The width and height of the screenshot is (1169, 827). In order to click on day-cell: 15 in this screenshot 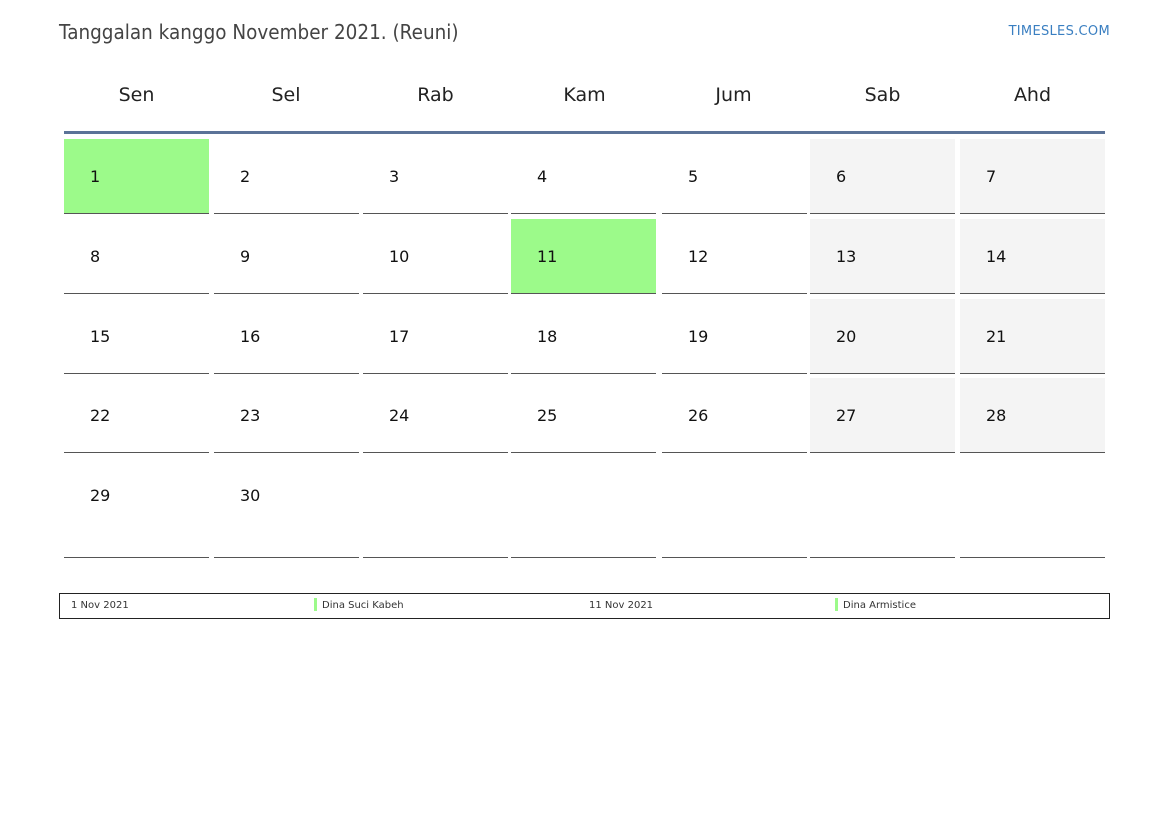, I will do `click(136, 336)`.